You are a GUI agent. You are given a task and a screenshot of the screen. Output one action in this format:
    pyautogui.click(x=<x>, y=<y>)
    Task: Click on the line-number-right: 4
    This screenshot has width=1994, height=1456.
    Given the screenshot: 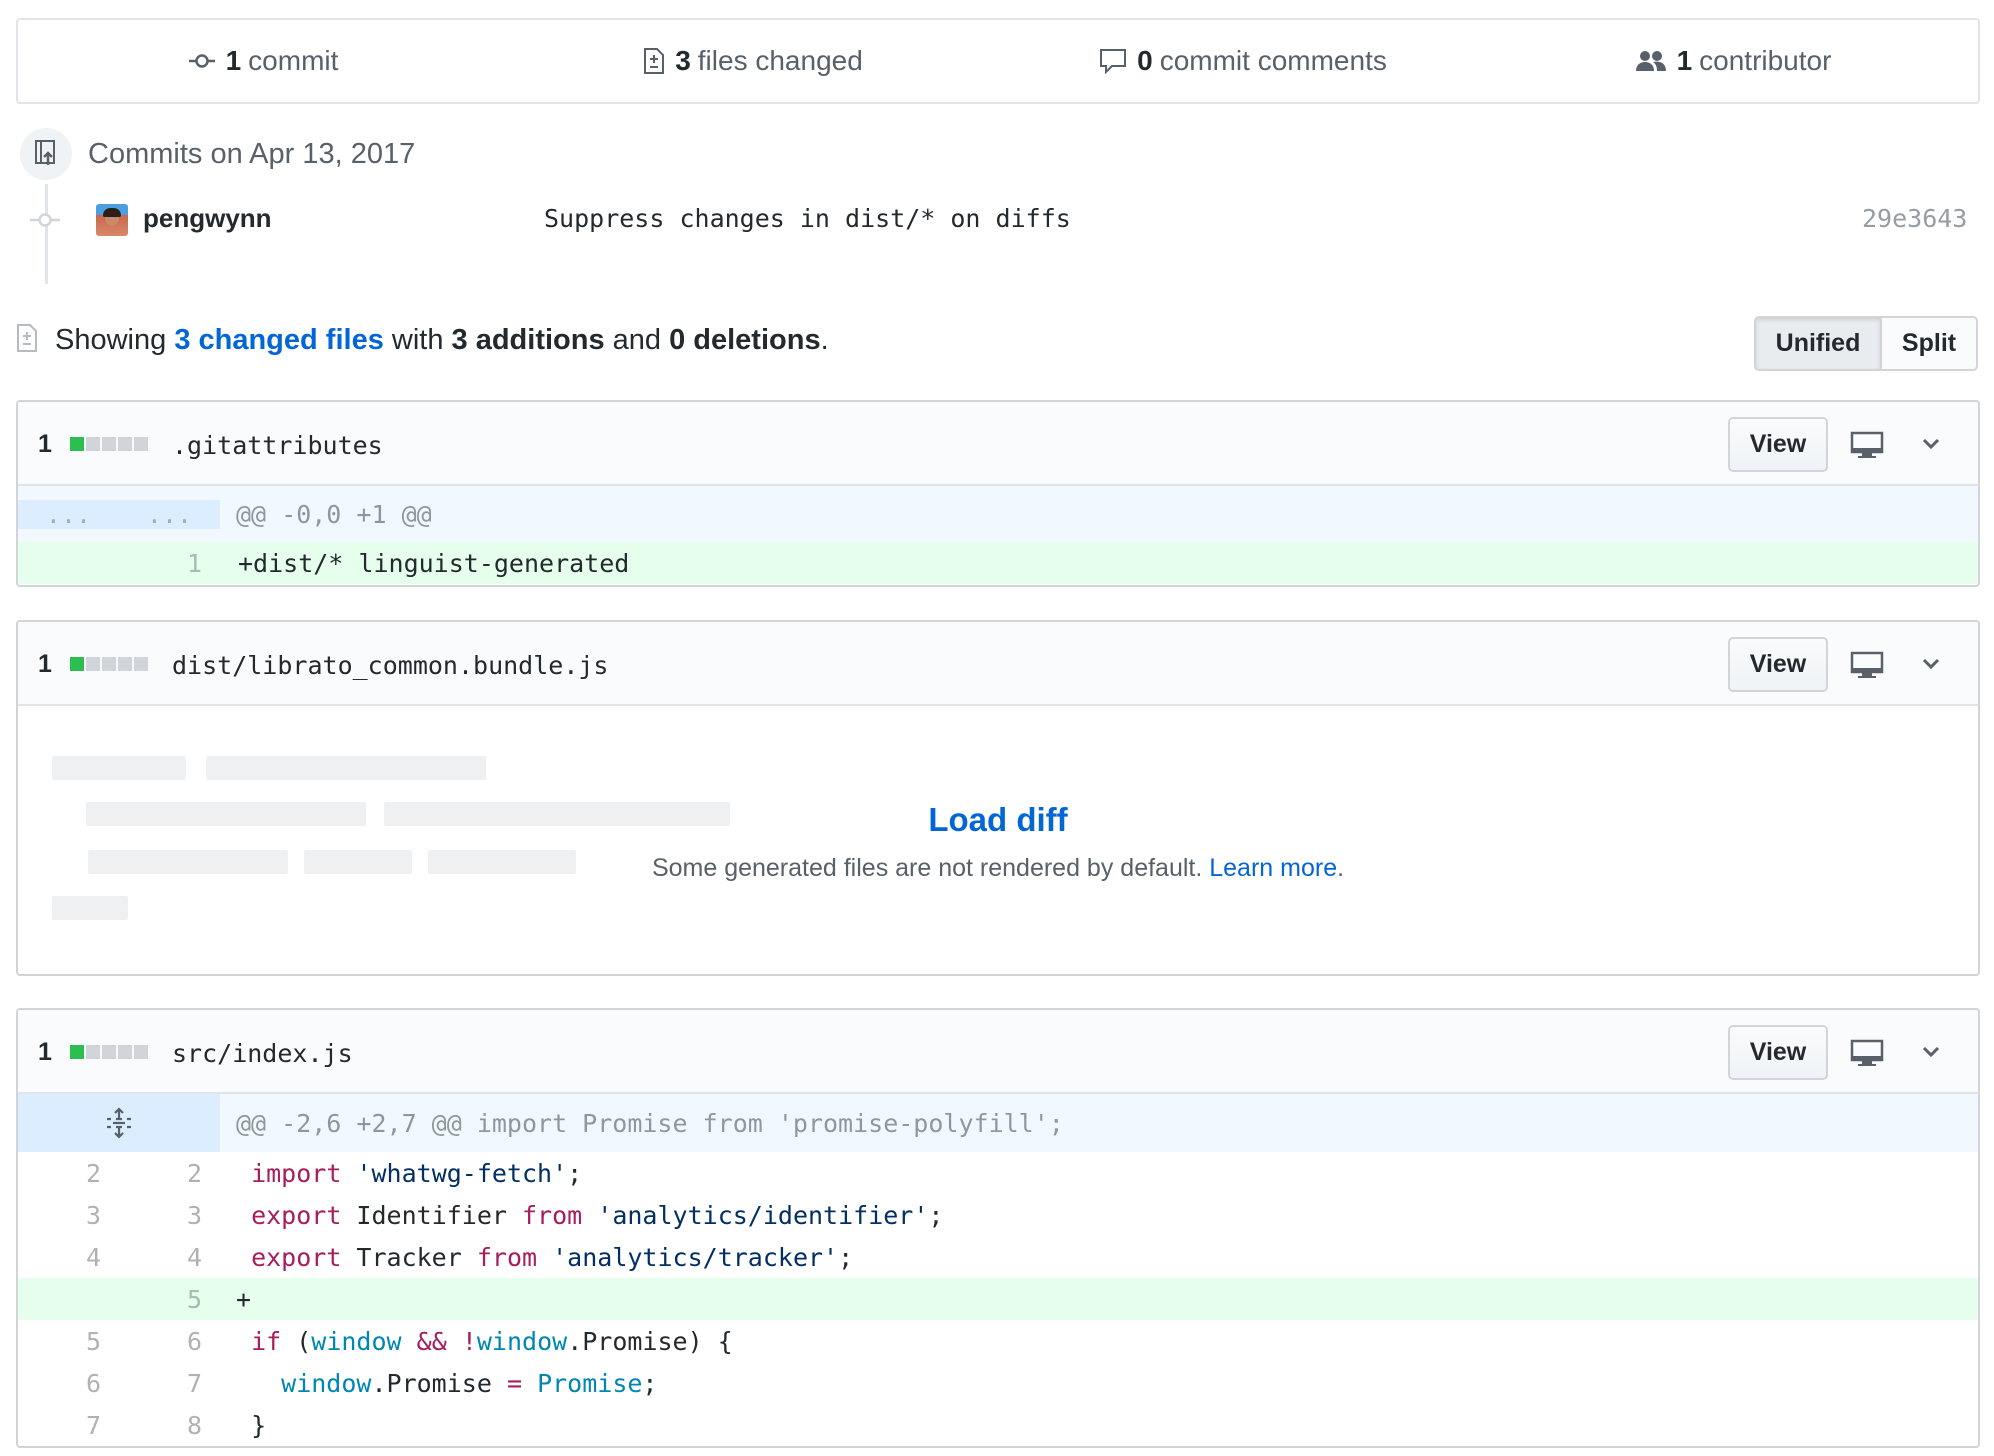 What is the action you would take?
    pyautogui.click(x=169, y=1257)
    